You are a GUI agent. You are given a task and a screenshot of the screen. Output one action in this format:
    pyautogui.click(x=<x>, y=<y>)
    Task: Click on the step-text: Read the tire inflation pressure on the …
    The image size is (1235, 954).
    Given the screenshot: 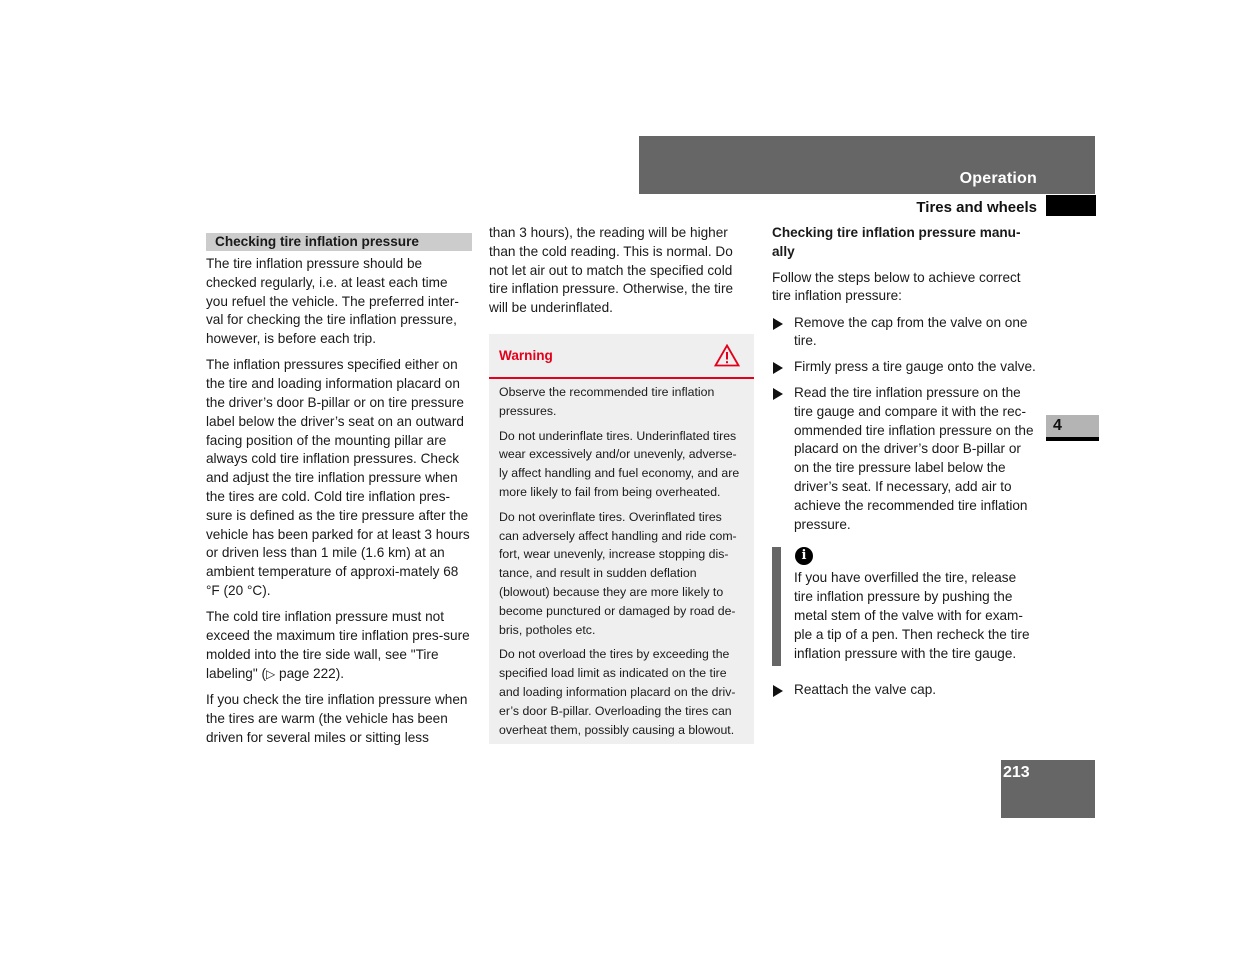 What is the action you would take?
    pyautogui.click(x=914, y=458)
    